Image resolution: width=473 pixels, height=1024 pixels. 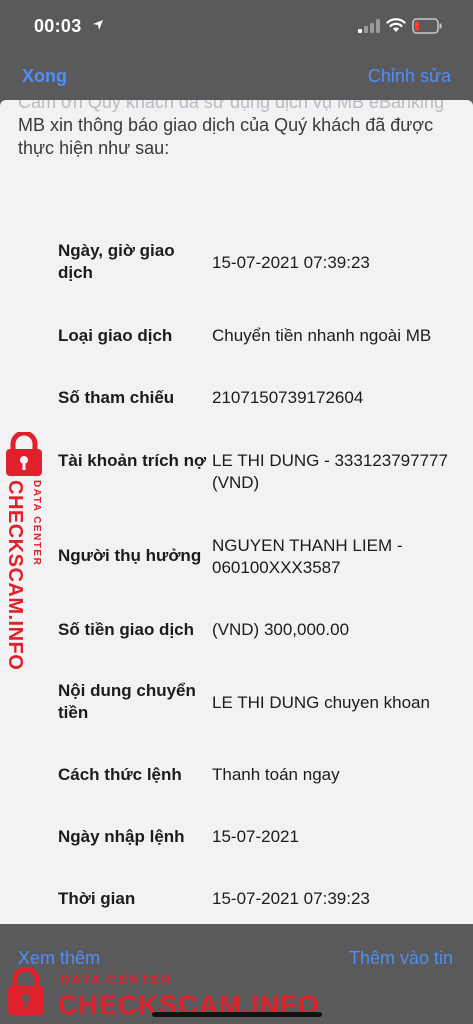 What do you see at coordinates (236, 77) in the screenshot?
I see `nav-bar: Xong Chỉnh sửa` at bounding box center [236, 77].